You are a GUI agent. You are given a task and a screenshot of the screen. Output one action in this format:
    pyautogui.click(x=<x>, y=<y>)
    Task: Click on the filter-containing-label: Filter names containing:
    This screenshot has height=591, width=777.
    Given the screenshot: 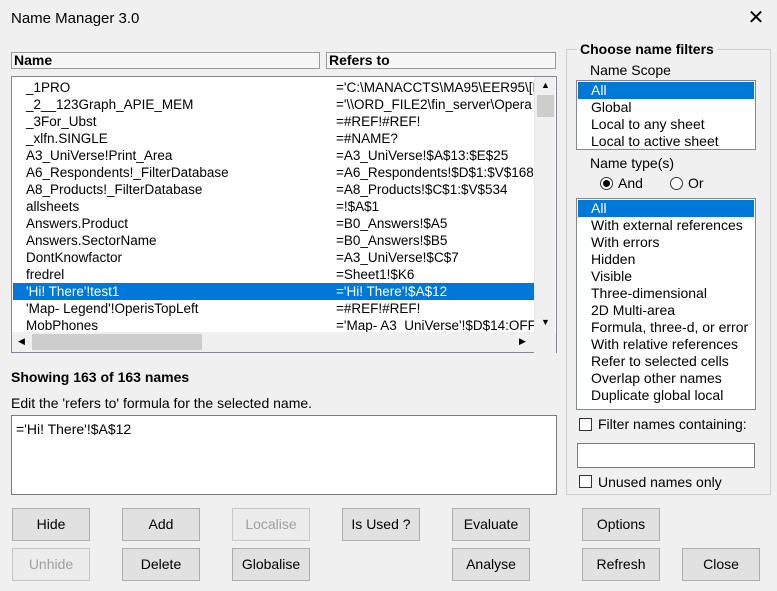 What is the action you would take?
    pyautogui.click(x=672, y=424)
    